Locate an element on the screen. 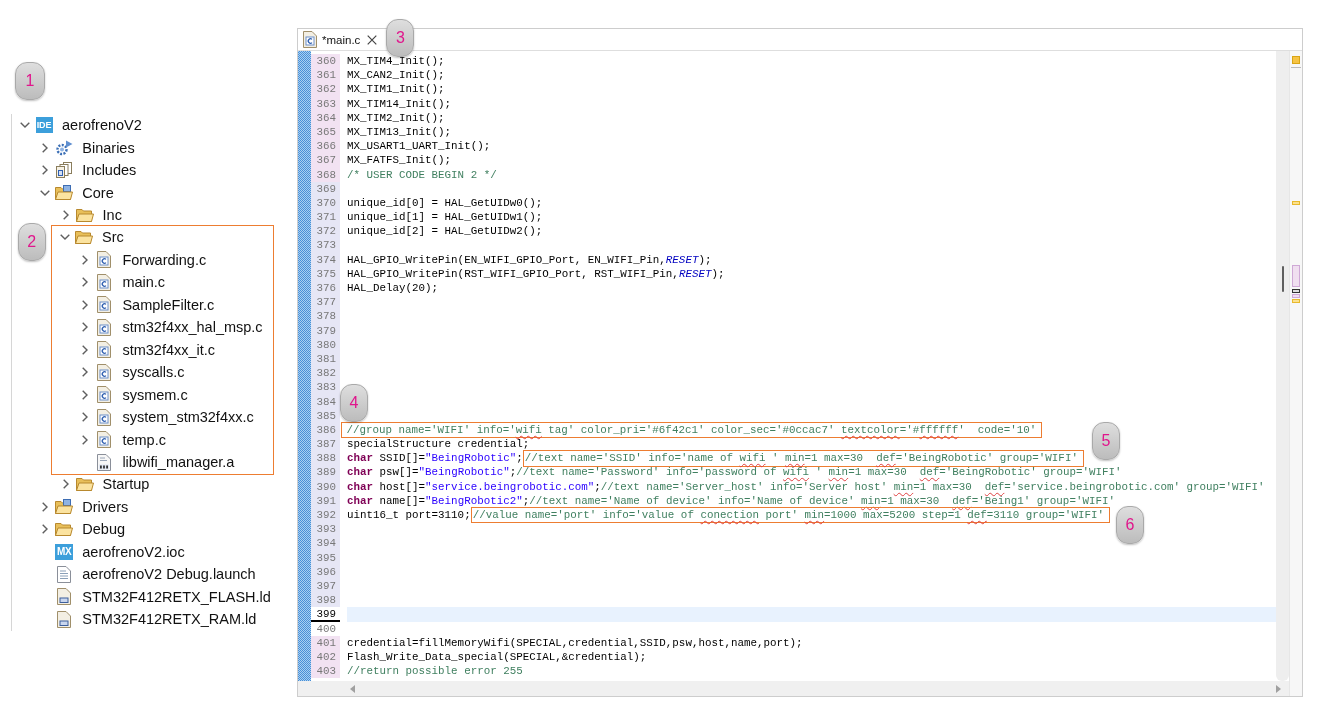 The width and height of the screenshot is (1320, 718). line-number: 388 is located at coordinates (325, 458).